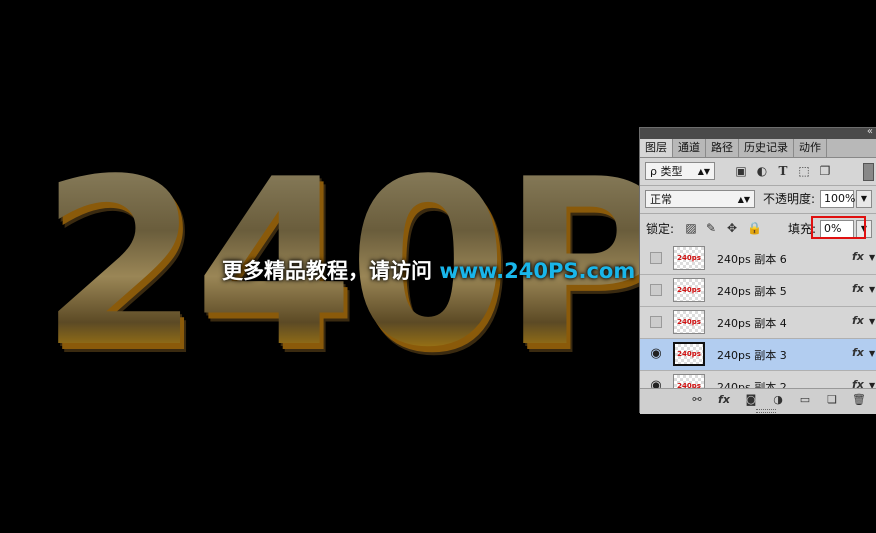 The height and width of the screenshot is (533, 876). What do you see at coordinates (661, 199) in the screenshot?
I see `blend-mode-value: 正常` at bounding box center [661, 199].